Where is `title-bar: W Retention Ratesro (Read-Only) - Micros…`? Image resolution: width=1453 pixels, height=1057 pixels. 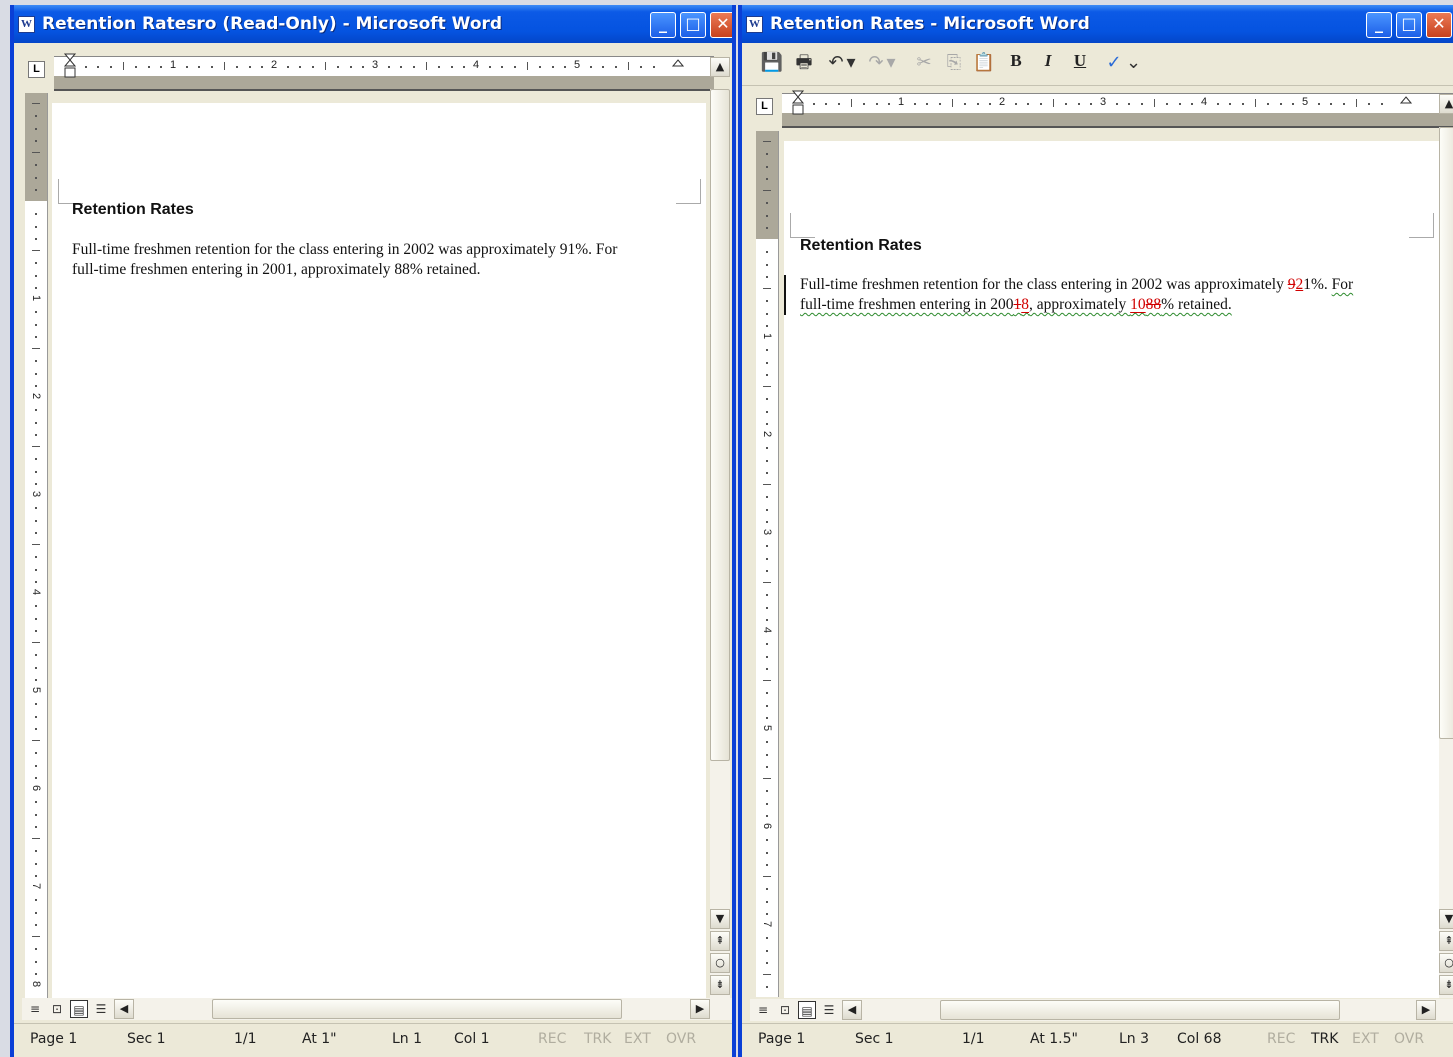 title-bar: W Retention Ratesro (Read-Only) - Micros… is located at coordinates (373, 24).